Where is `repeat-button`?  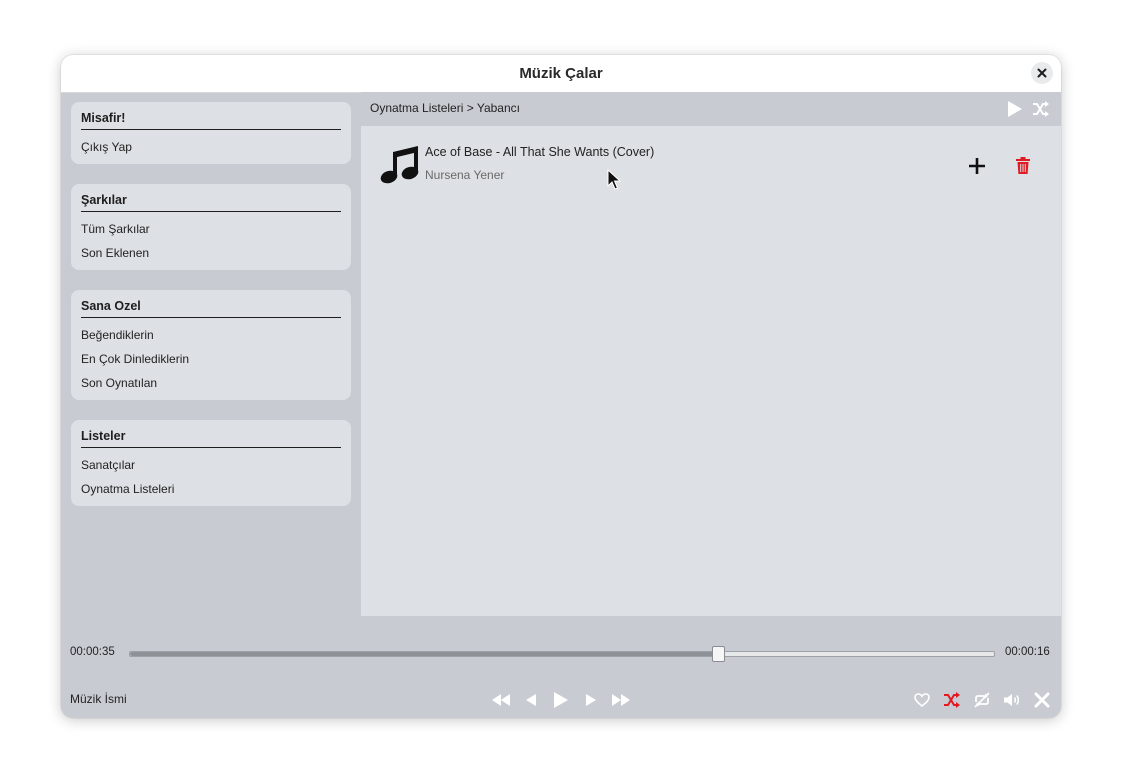
repeat-button is located at coordinates (982, 700).